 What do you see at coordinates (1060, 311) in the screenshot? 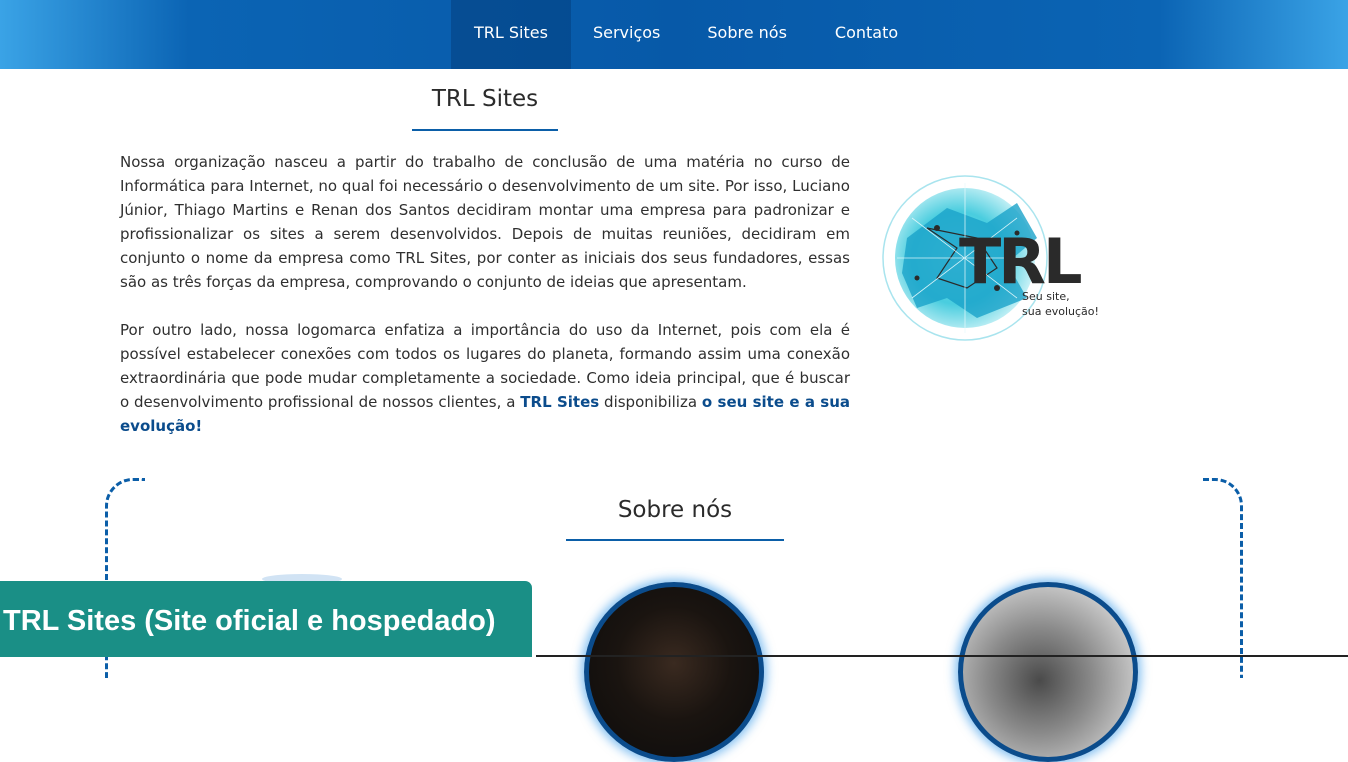
I see `logo-tagline-2: sua evolução!` at bounding box center [1060, 311].